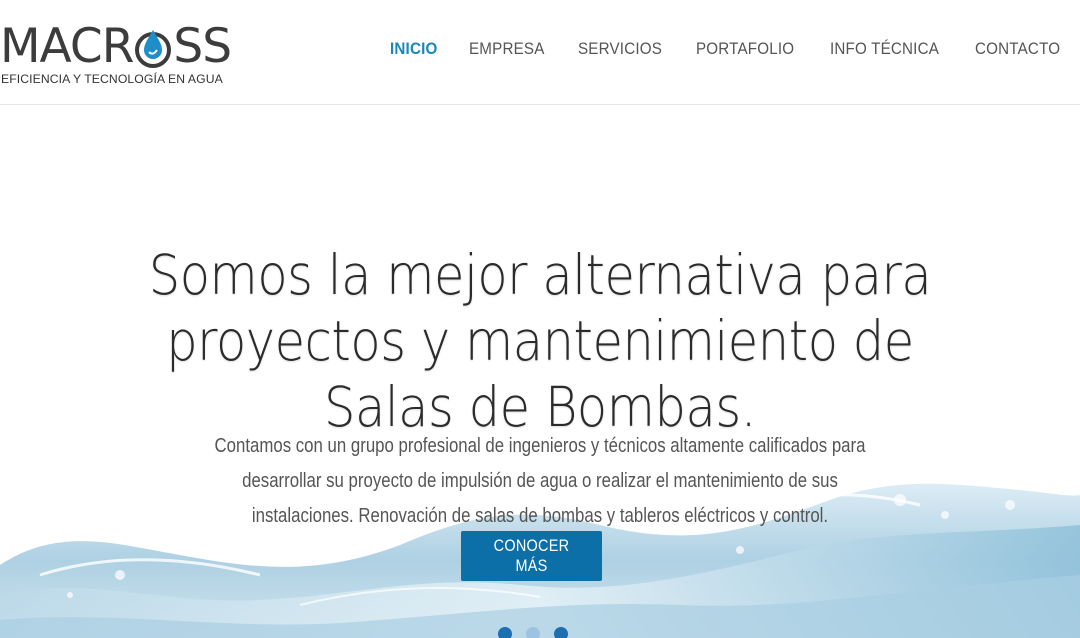 This screenshot has width=1080, height=638. Describe the element at coordinates (507, 49) in the screenshot. I see `nav-item-empresa: EMPRESA` at that location.